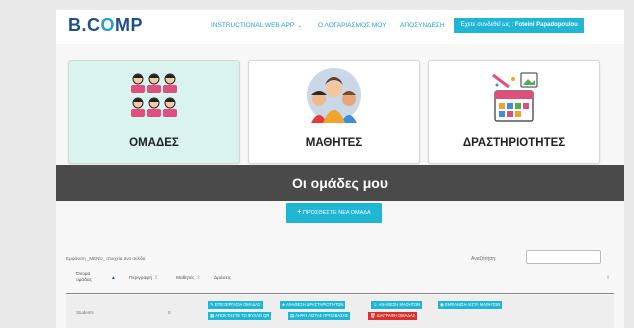 The image size is (634, 328). What do you see at coordinates (212, 315) in the screenshot?
I see `qr-icon: ▦` at bounding box center [212, 315].